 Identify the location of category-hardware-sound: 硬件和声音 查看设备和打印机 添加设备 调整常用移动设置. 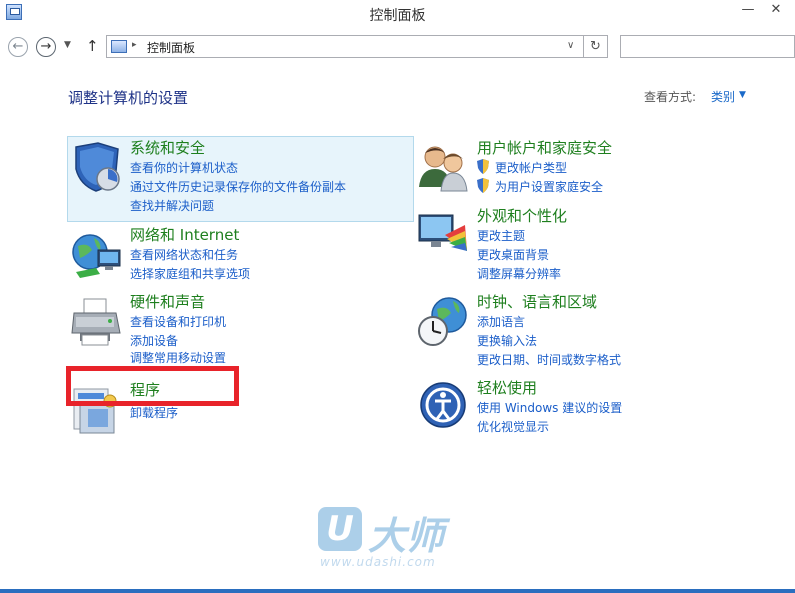
(240, 328).